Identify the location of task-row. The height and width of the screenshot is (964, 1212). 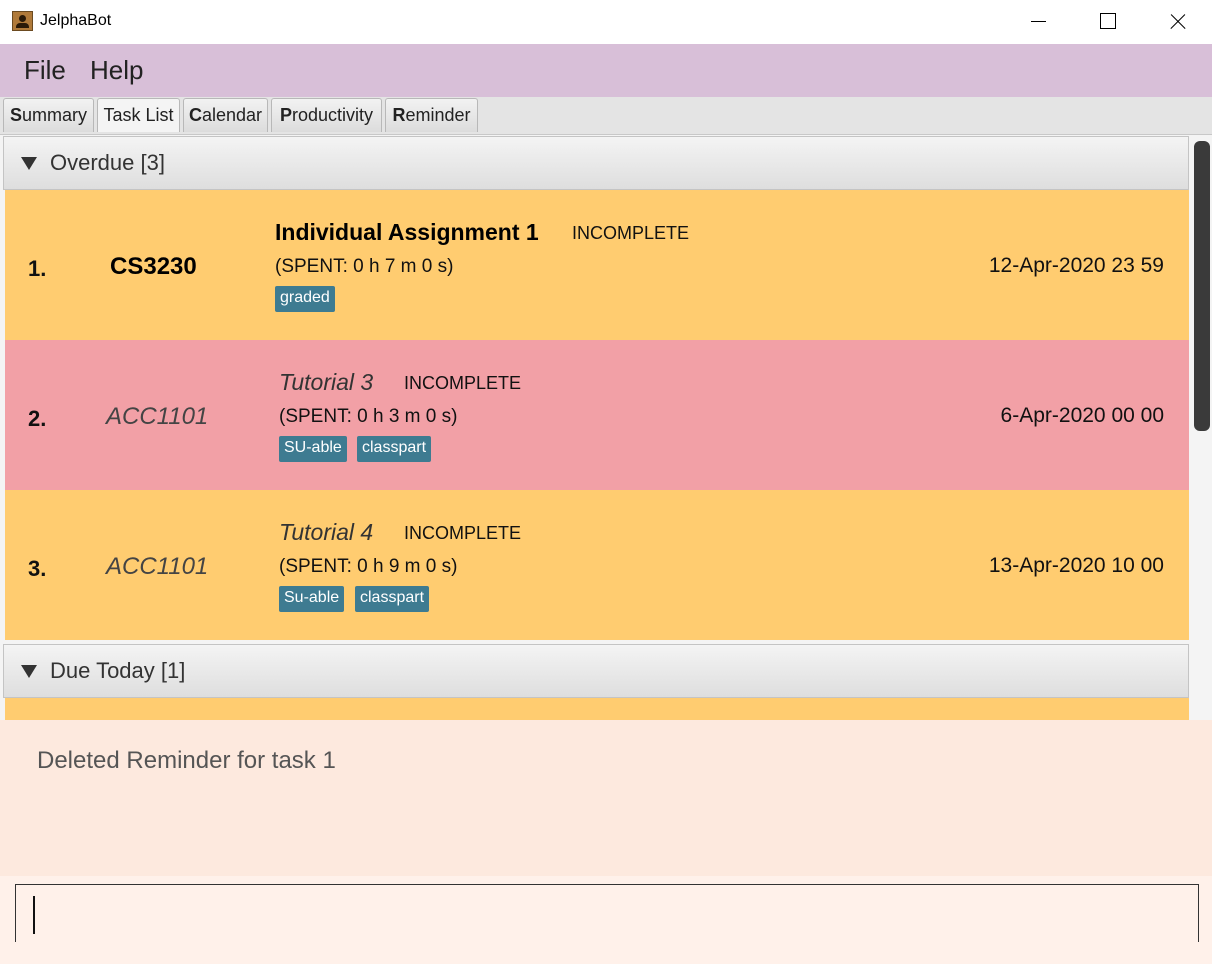
(597, 709).